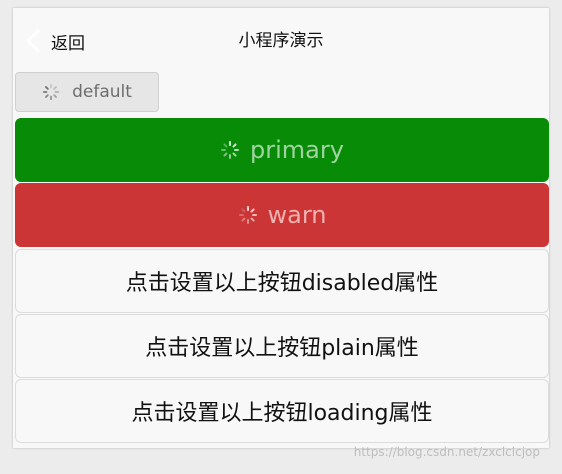 The width and height of the screenshot is (562, 474). What do you see at coordinates (297, 215) in the screenshot?
I see `warn-button-label: warn` at bounding box center [297, 215].